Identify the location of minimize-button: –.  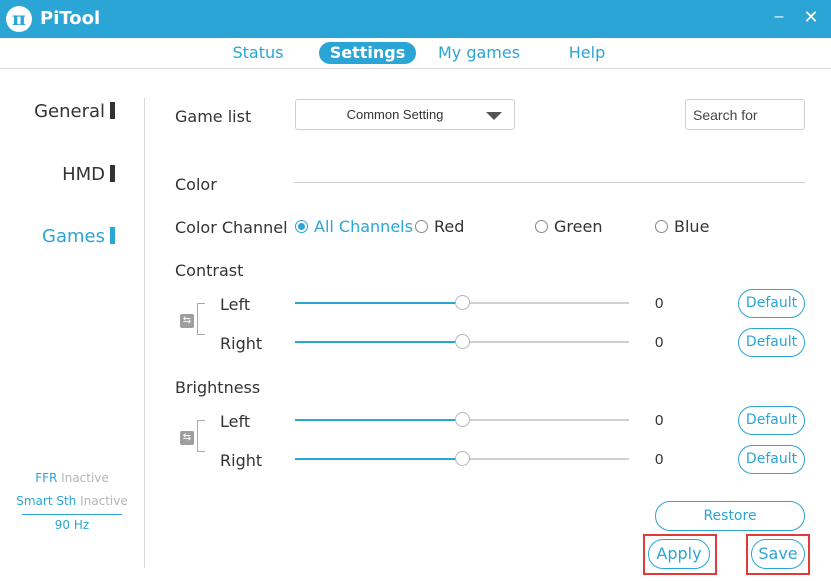
(779, 17).